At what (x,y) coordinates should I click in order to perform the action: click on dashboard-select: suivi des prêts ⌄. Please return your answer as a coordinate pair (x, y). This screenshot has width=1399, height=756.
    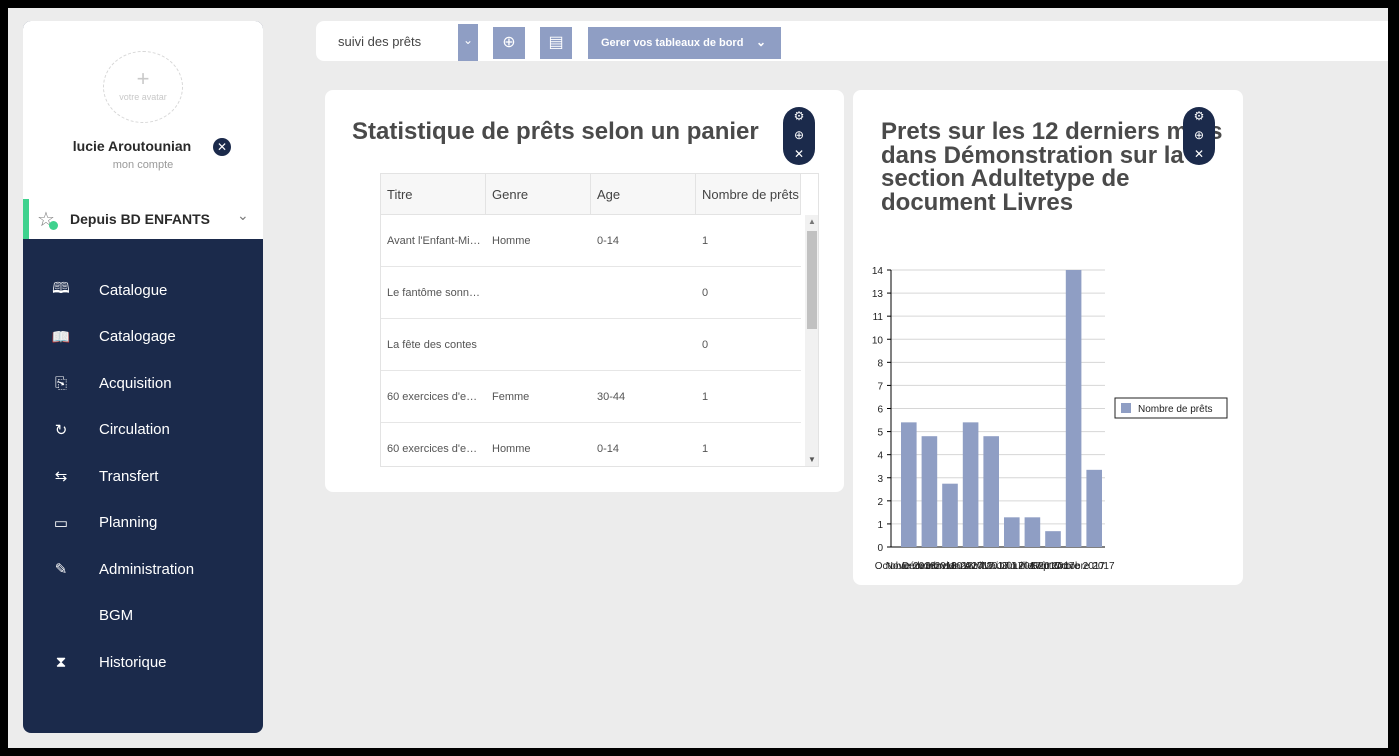
    Looking at the image, I should click on (397, 41).